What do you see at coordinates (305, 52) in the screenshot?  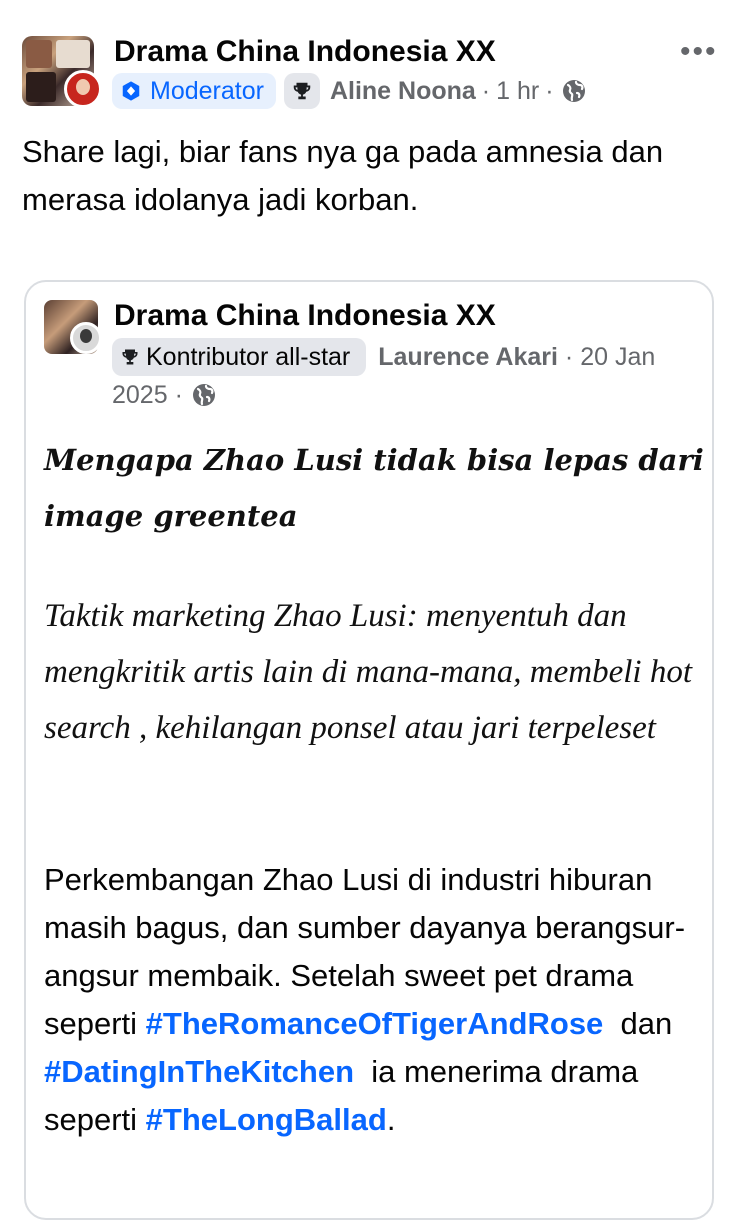 I see `group-name-link: Drama China Indonesia XX` at bounding box center [305, 52].